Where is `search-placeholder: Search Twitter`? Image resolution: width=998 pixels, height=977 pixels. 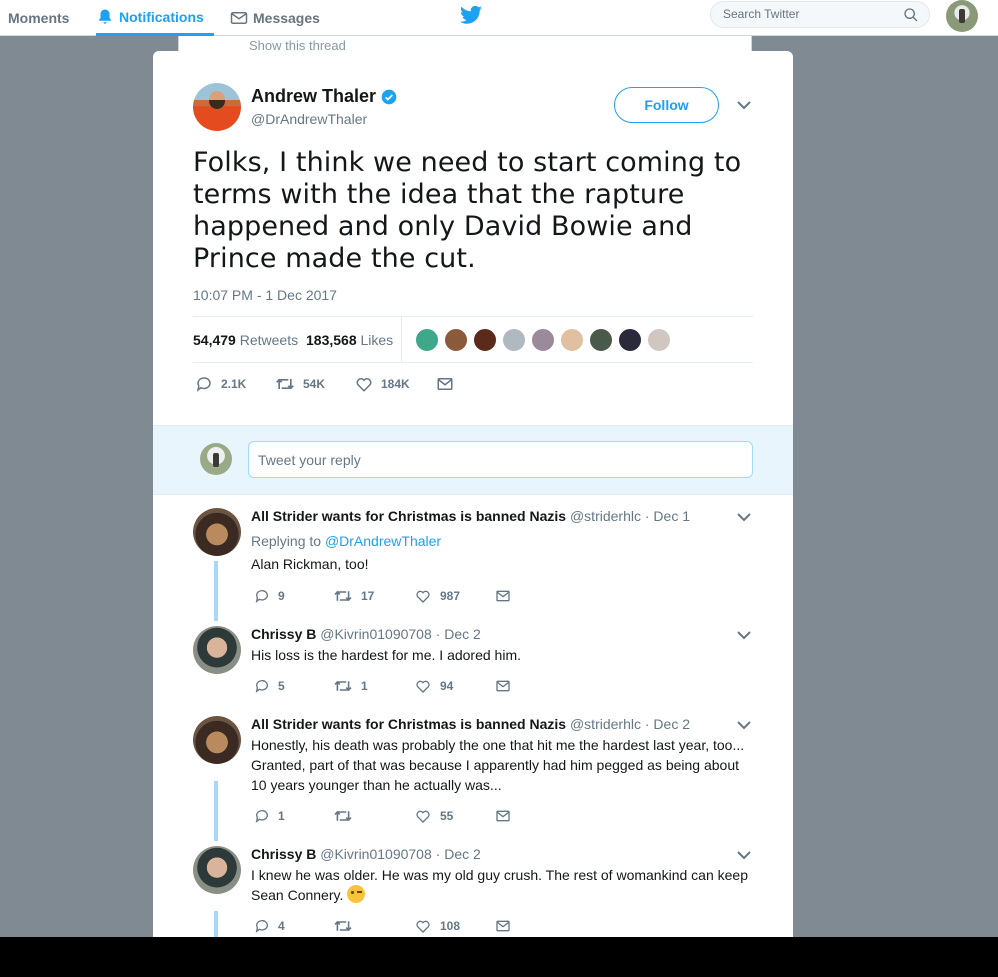 search-placeholder: Search Twitter is located at coordinates (761, 14).